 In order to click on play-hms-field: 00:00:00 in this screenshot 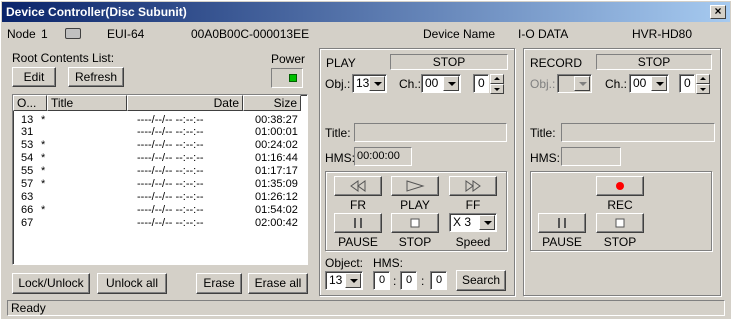, I will do `click(383, 156)`.